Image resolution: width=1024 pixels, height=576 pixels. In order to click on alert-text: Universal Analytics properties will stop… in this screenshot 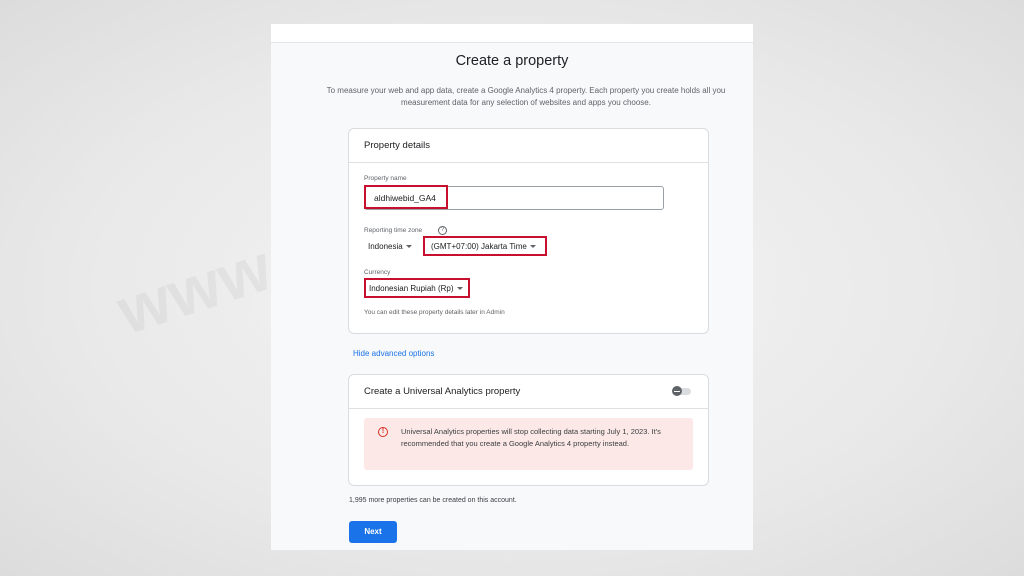, I will do `click(531, 437)`.